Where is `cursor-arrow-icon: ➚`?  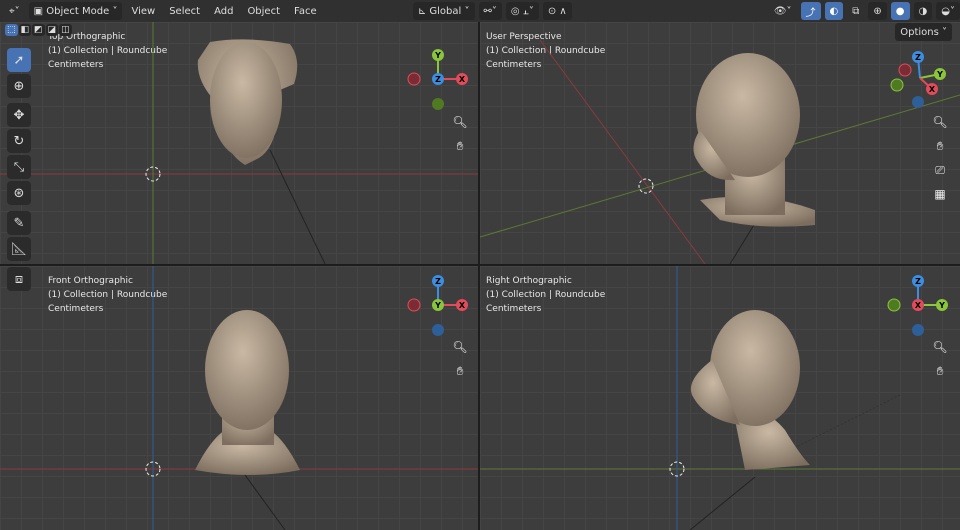
cursor-arrow-icon: ➚ is located at coordinates (19, 60).